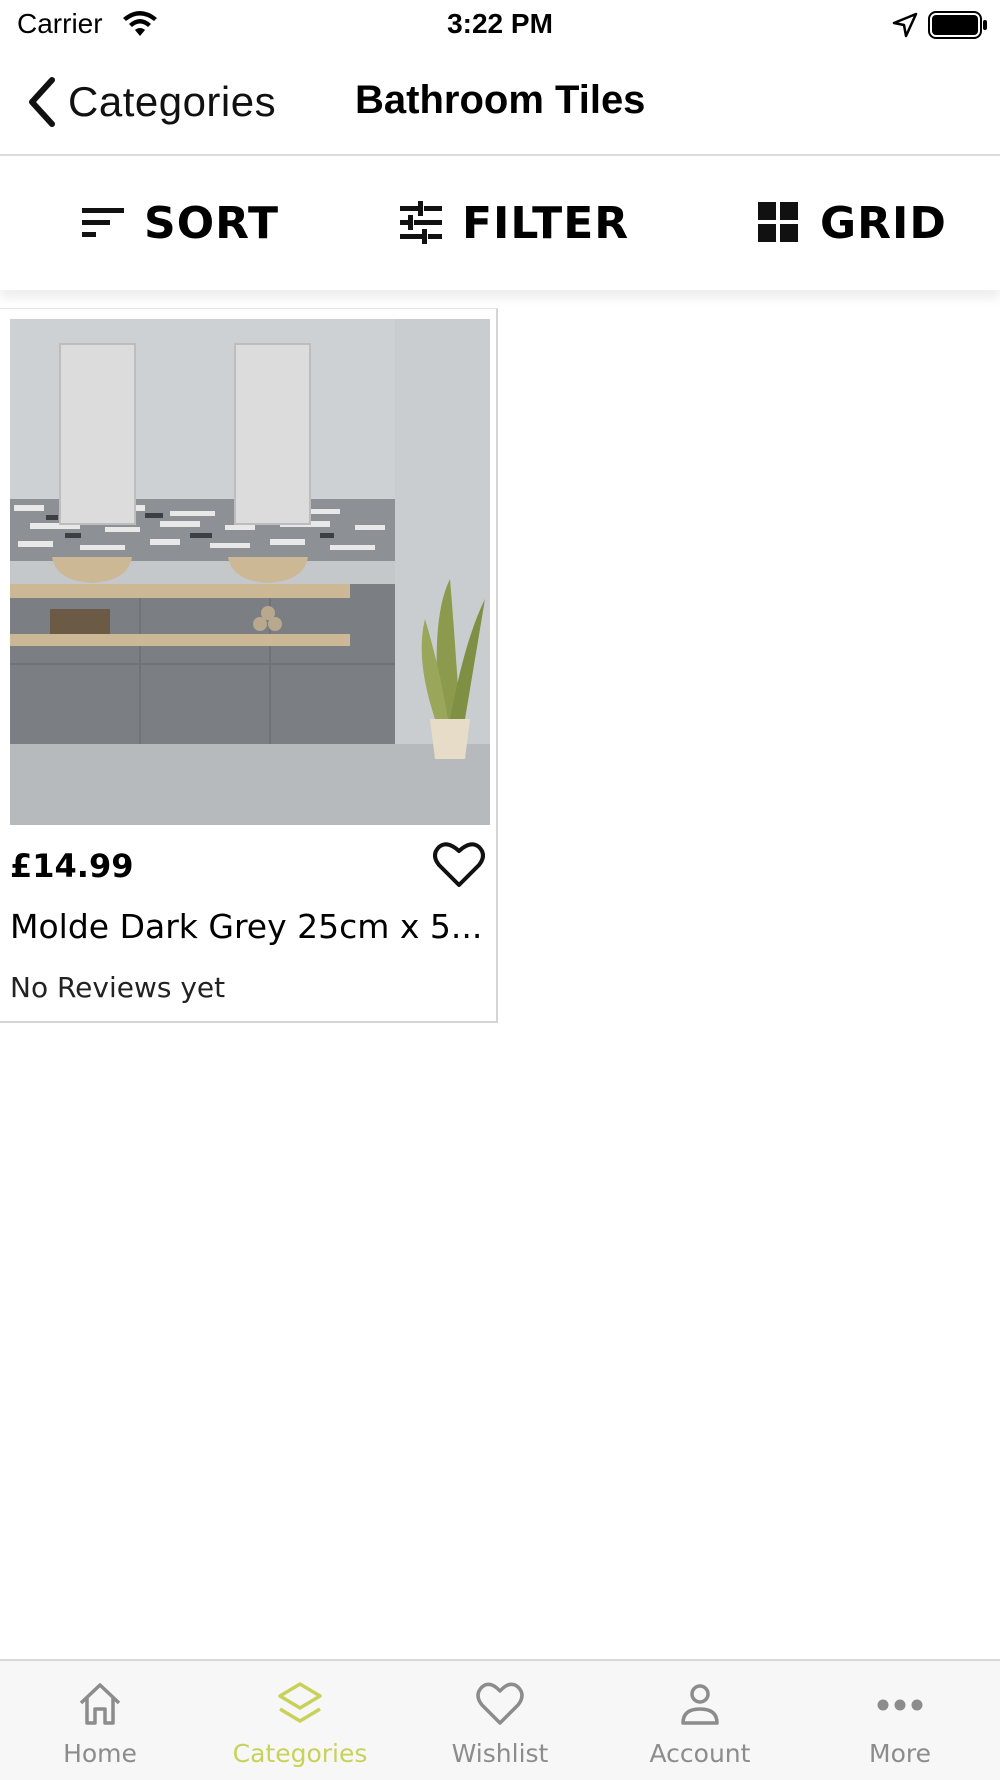  What do you see at coordinates (42, 102) in the screenshot?
I see `chevron-left-icon` at bounding box center [42, 102].